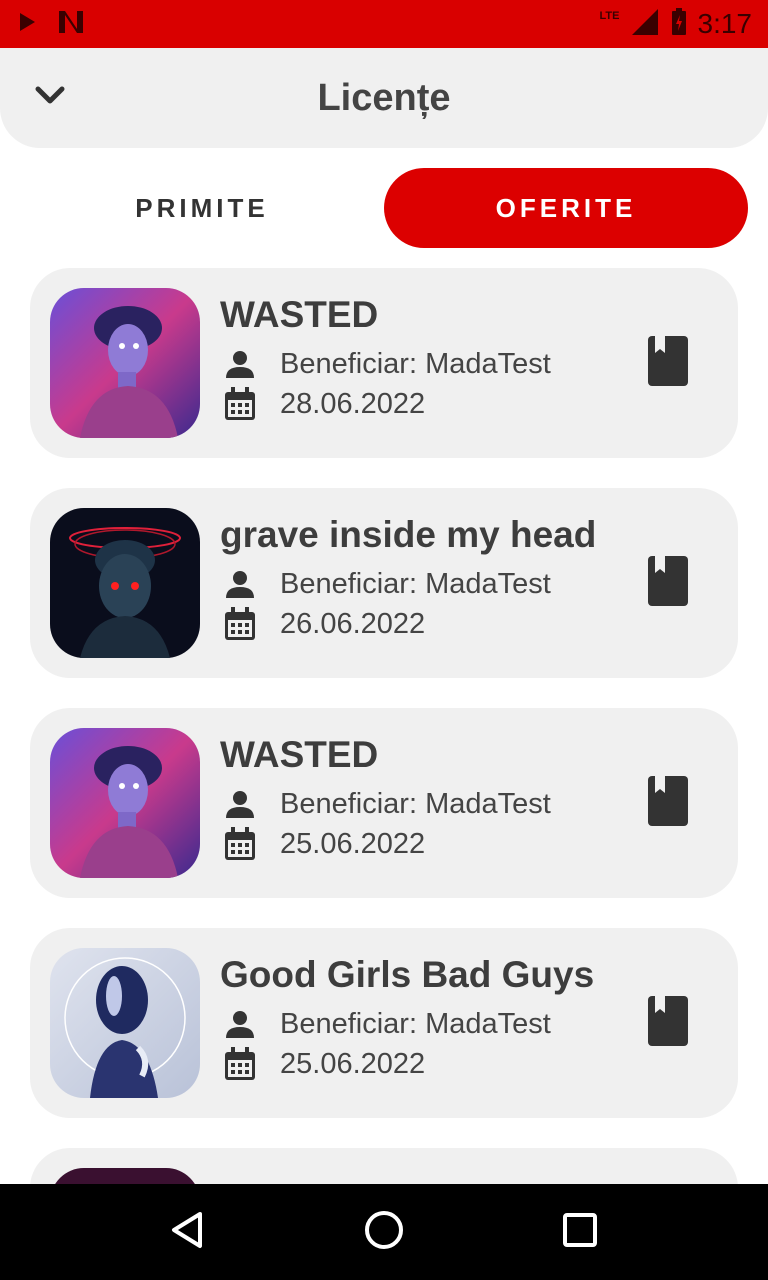  I want to click on license-title: Good Girls Bad Guys, so click(407, 974).